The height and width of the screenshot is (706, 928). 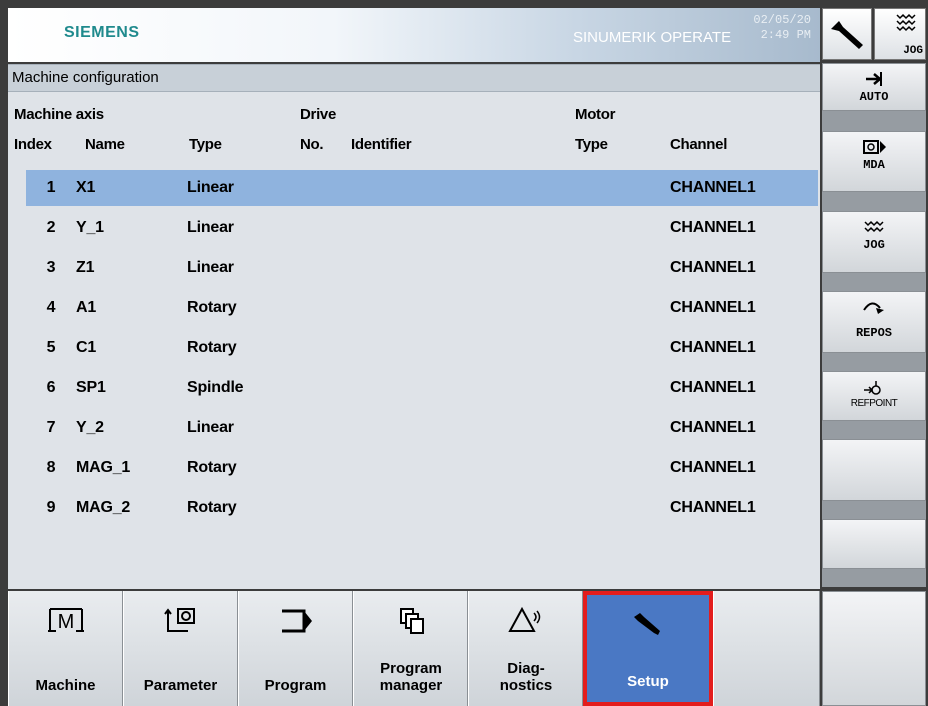 What do you see at coordinates (85, 267) in the screenshot?
I see `cell-name: Z1` at bounding box center [85, 267].